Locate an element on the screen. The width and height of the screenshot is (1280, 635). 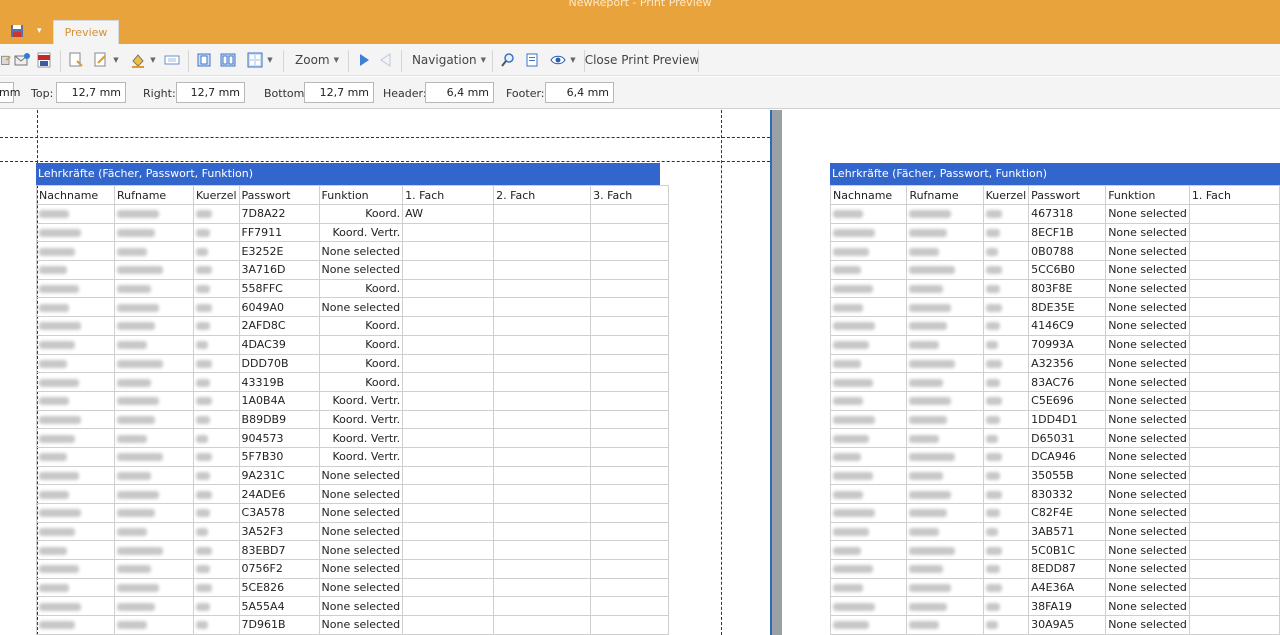
passwort-cell: 35055B is located at coordinates (1067, 475).